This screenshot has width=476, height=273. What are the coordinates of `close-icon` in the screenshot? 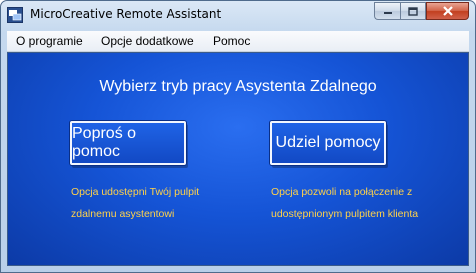 It's located at (447, 11).